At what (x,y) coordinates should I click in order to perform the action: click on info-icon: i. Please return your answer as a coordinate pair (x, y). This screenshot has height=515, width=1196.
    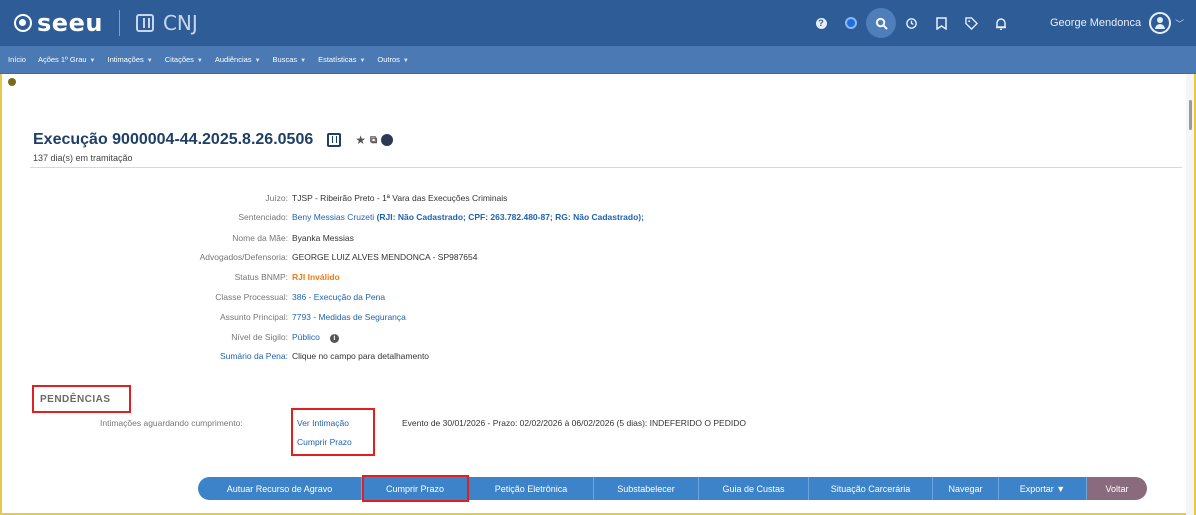
    Looking at the image, I should click on (334, 338).